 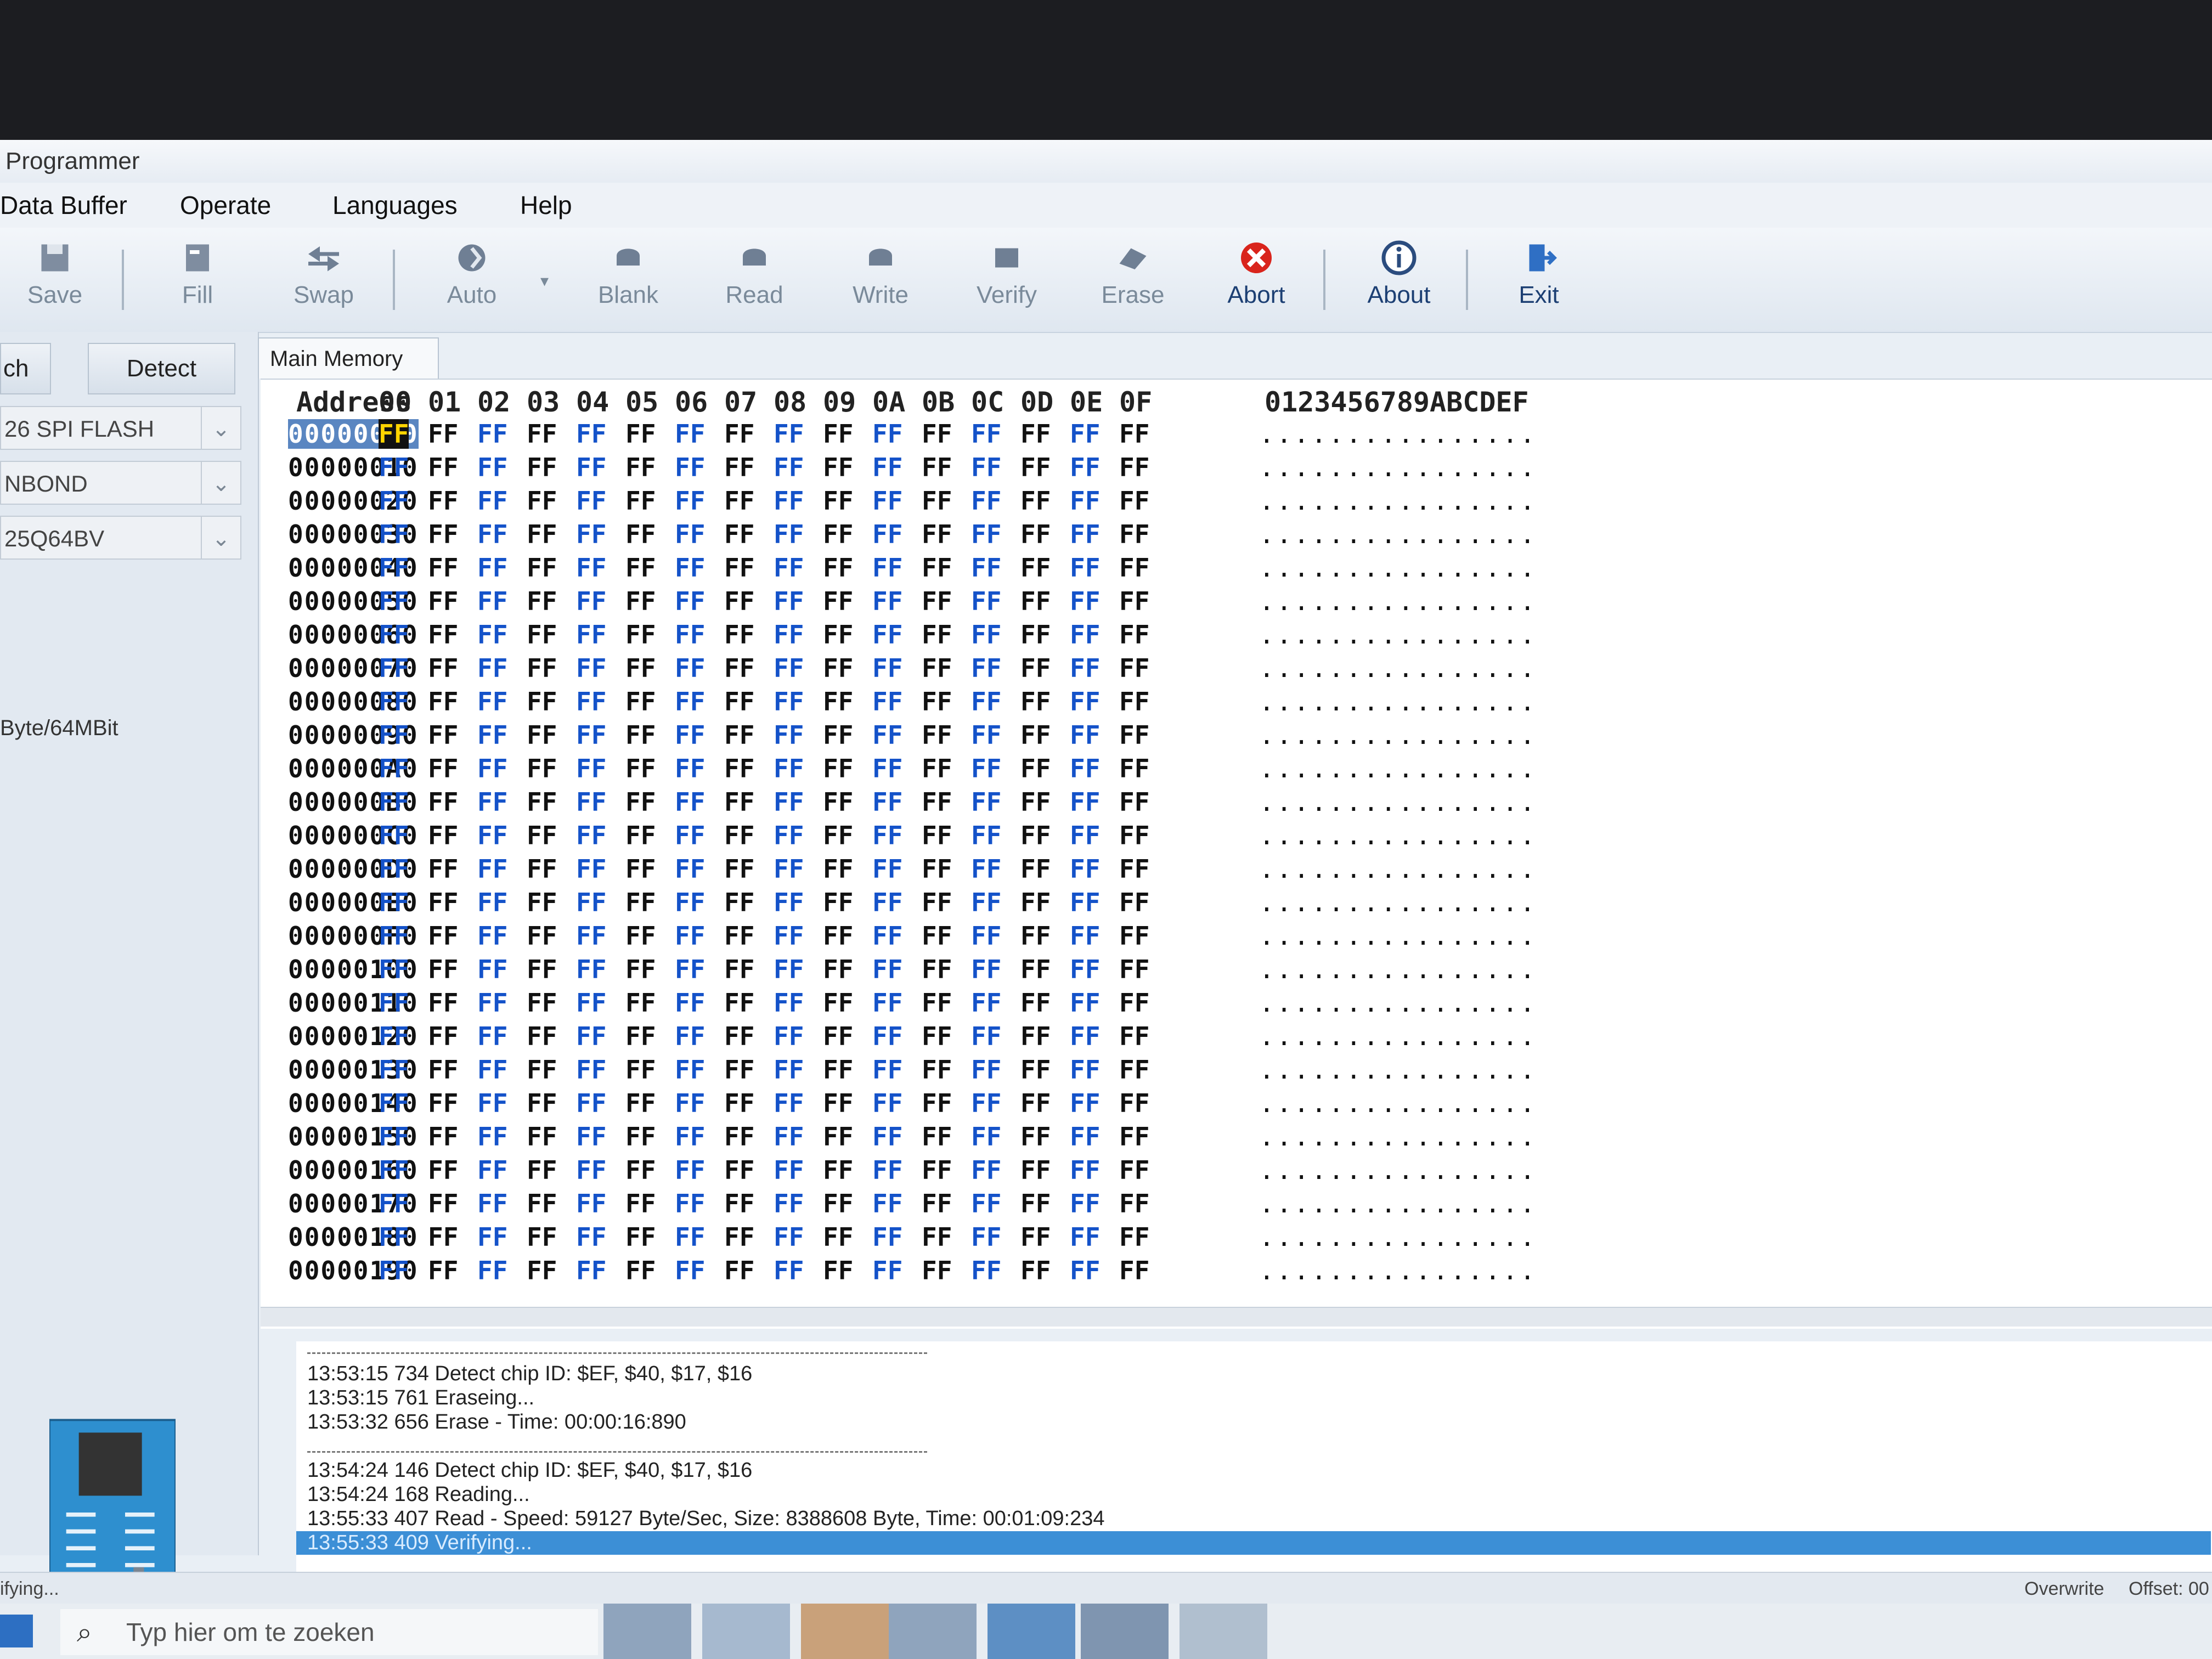 What do you see at coordinates (933, 1631) in the screenshot?
I see `store-icon` at bounding box center [933, 1631].